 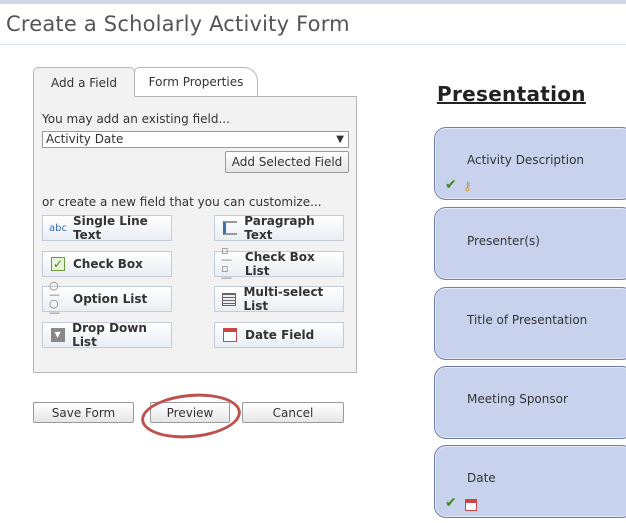 I want to click on existing-field-select: Activity Date ▼, so click(x=195, y=139).